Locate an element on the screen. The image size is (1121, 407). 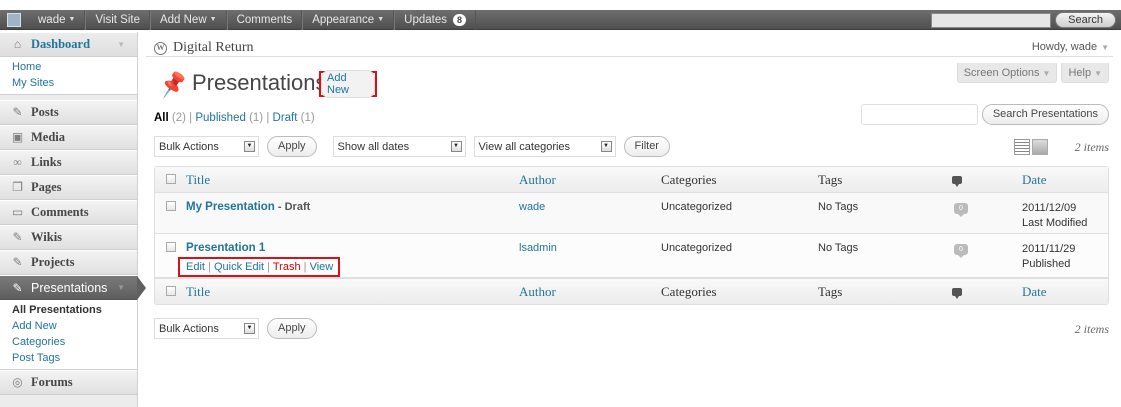
screen-options-label: Screen Options is located at coordinates (1001, 73).